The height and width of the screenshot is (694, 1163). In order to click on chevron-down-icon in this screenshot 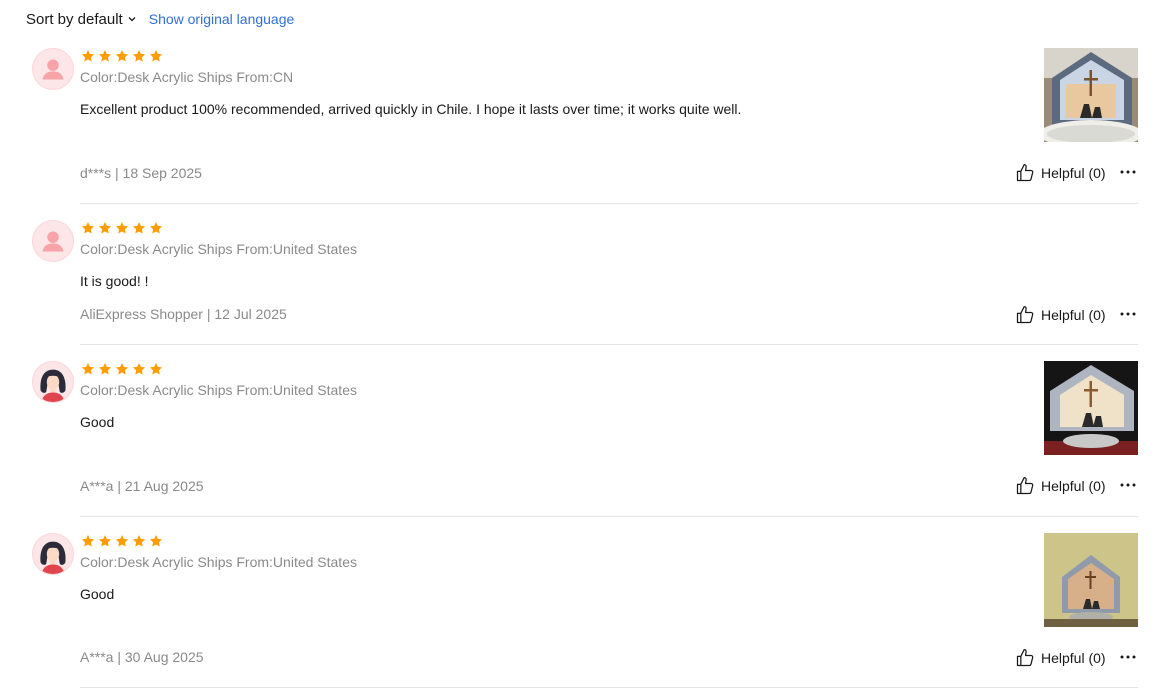, I will do `click(132, 19)`.